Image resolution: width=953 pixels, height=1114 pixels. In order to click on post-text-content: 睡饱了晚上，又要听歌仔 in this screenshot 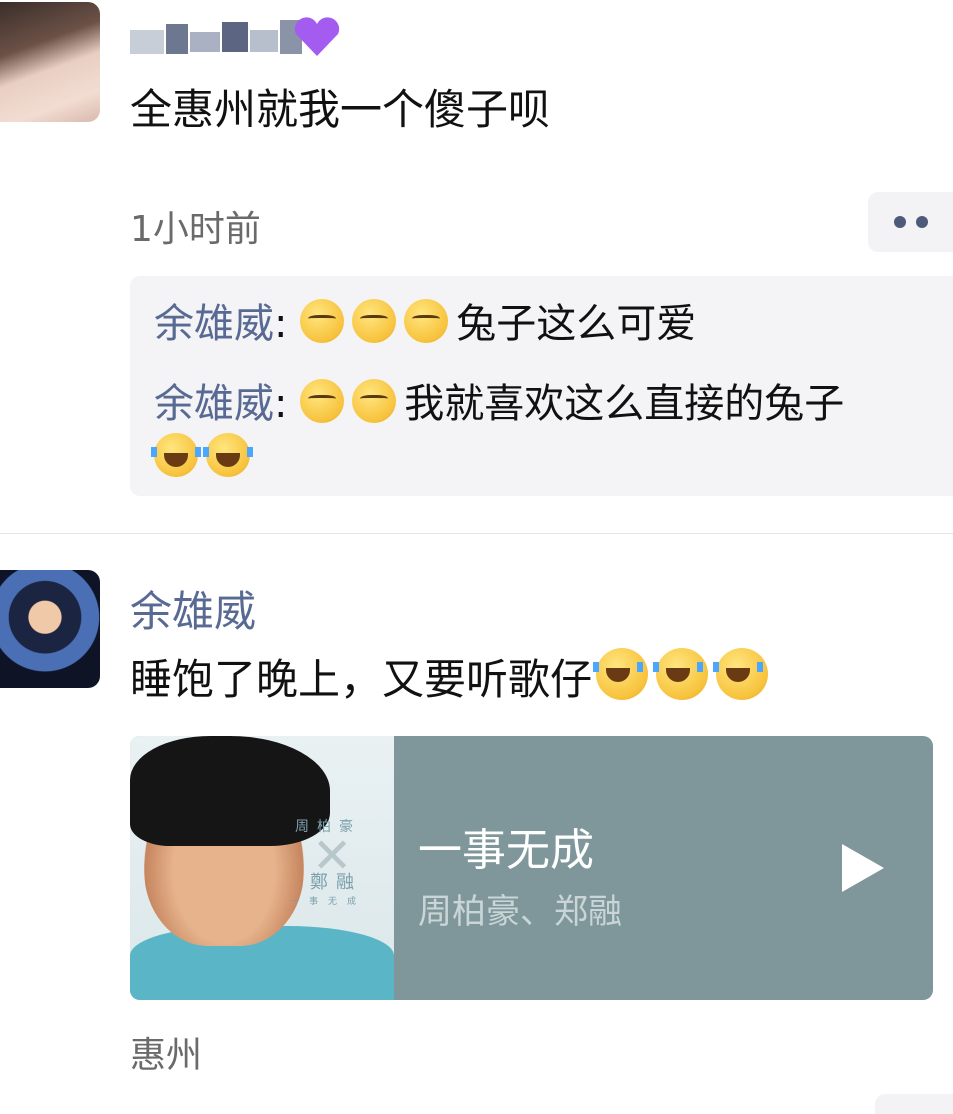, I will do `click(361, 679)`.